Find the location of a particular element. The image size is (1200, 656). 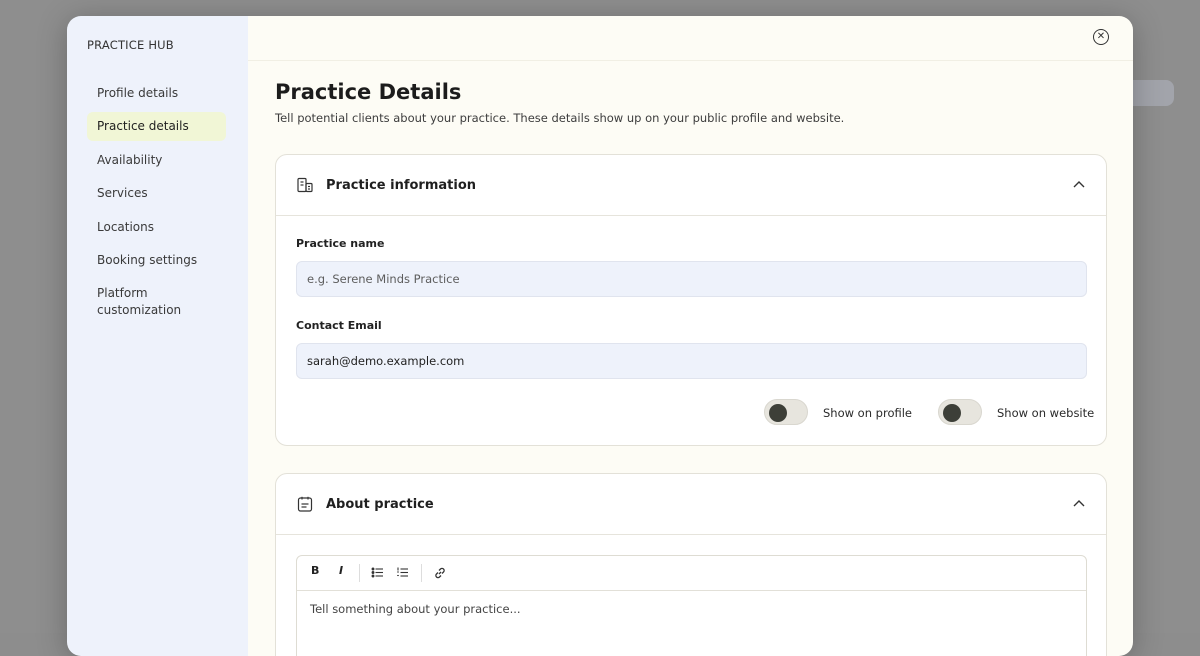

show-on-profile-toggle is located at coordinates (786, 412).